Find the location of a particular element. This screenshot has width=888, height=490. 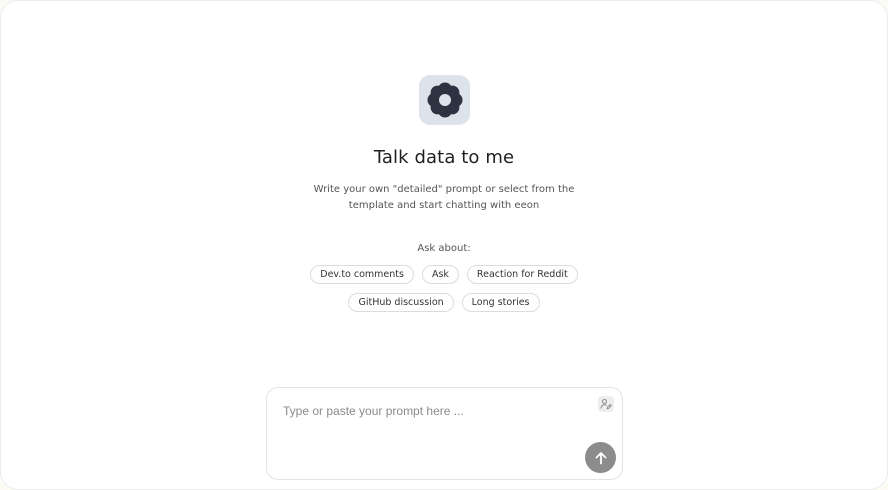

user-edit-icon is located at coordinates (606, 404).